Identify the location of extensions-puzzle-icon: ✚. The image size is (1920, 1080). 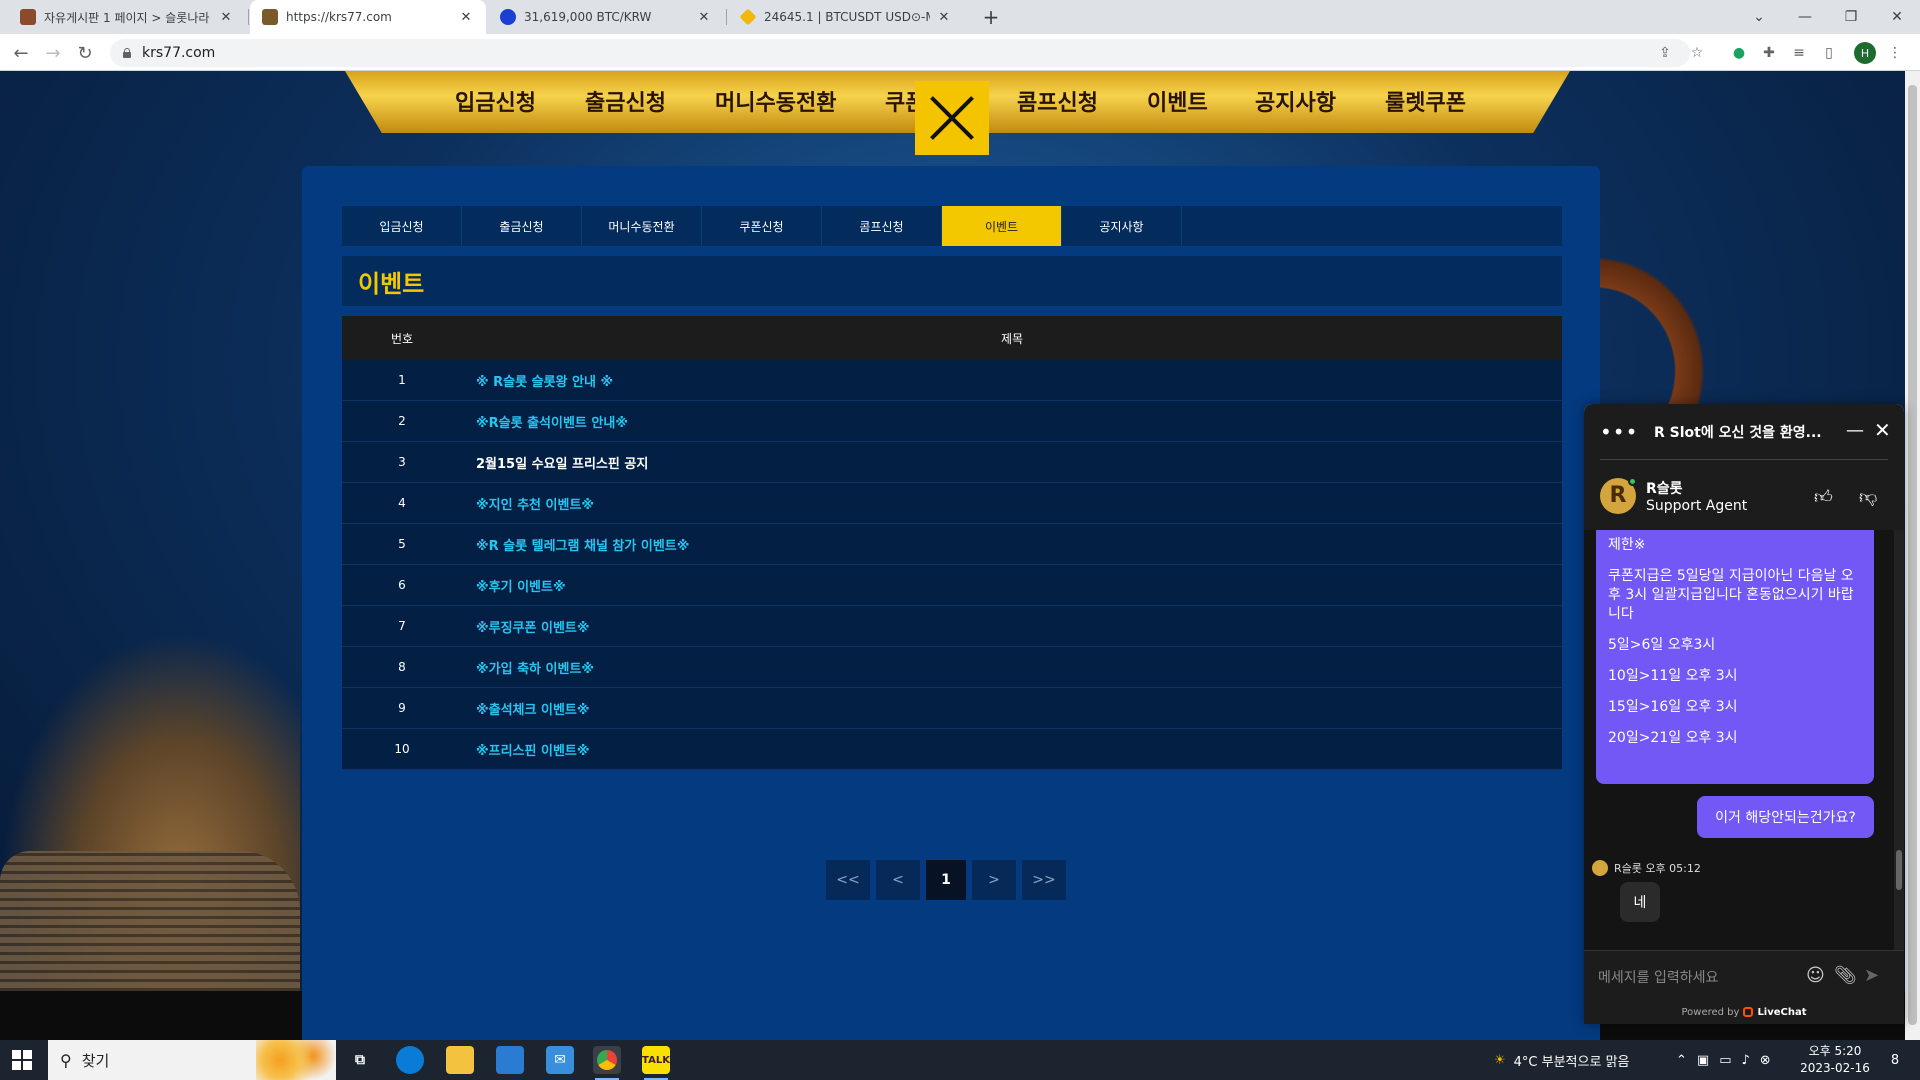
(1769, 53).